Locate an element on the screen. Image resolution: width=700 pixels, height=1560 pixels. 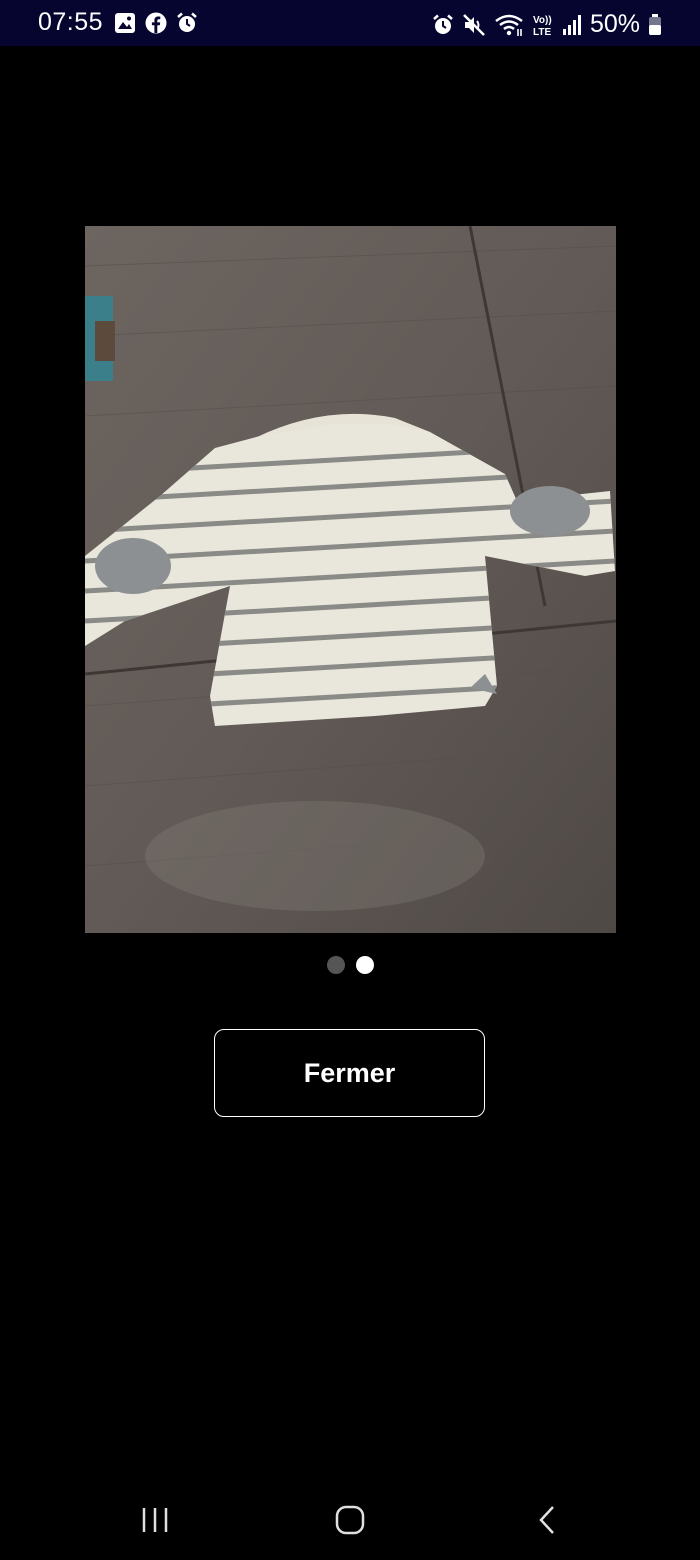
volte-lte-icon: Vo)) LTE is located at coordinates (543, 25).